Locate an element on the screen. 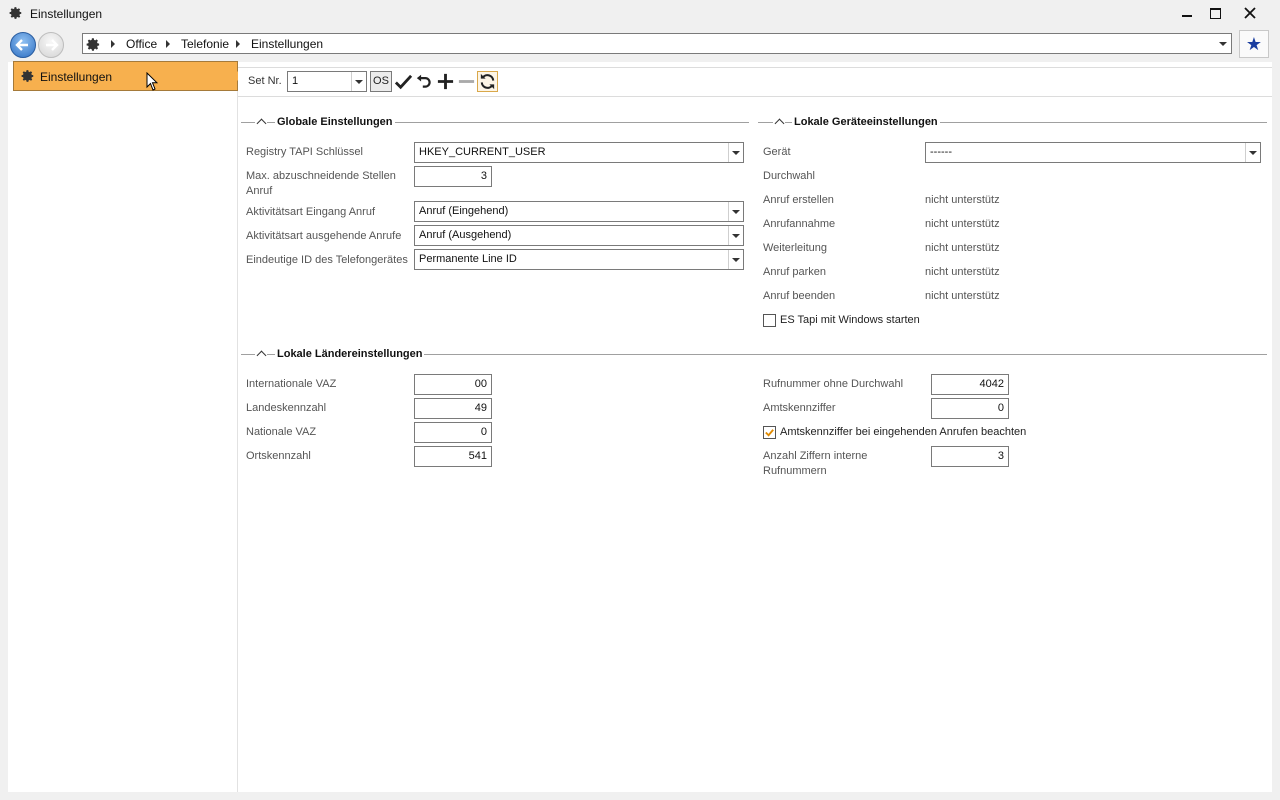 This screenshot has height=800, width=1280. autostart-label: ES Tapi mit Windows starten is located at coordinates (850, 320).